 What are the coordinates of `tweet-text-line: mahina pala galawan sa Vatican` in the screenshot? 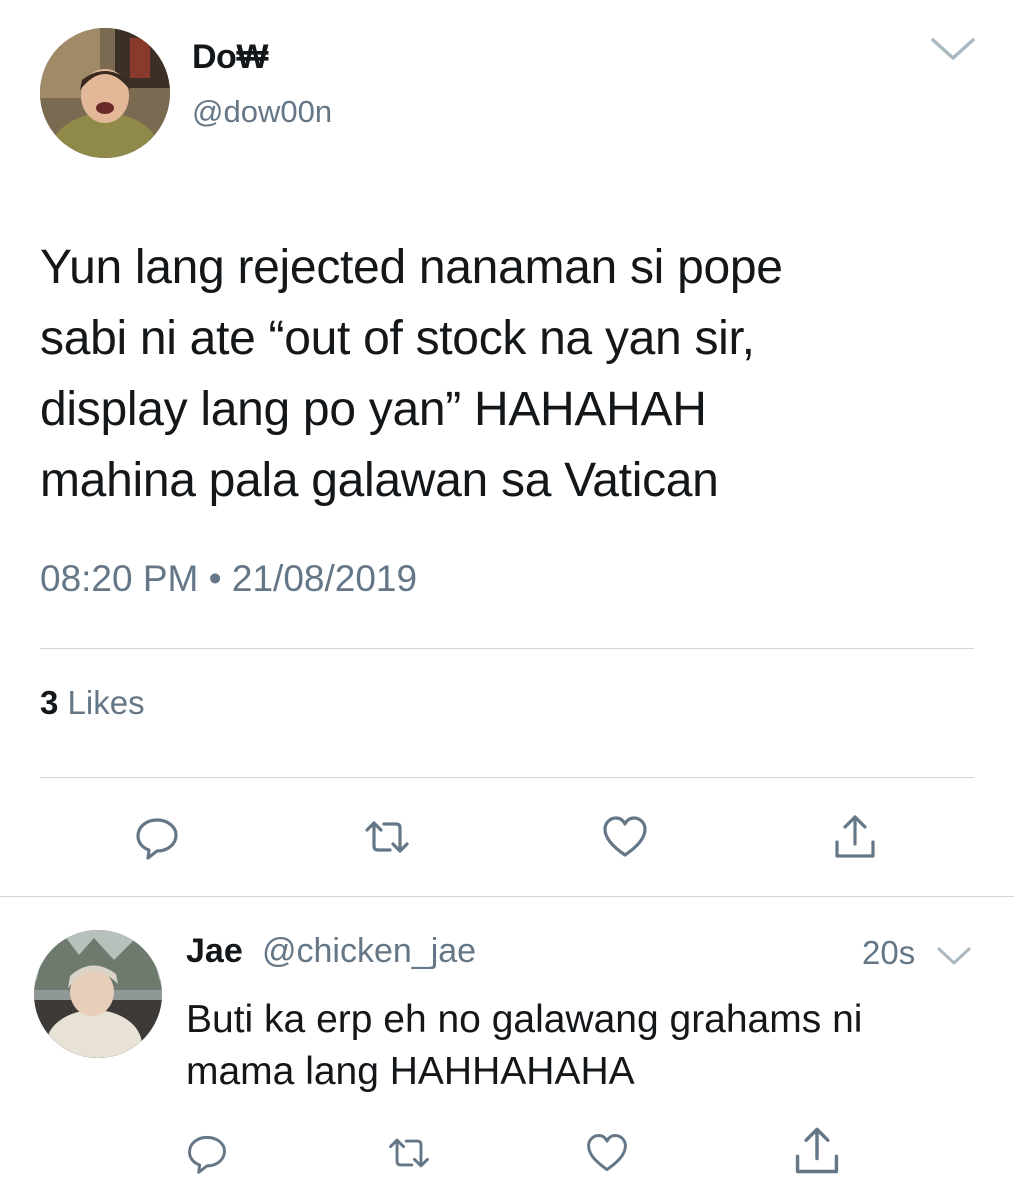 It's located at (379, 480).